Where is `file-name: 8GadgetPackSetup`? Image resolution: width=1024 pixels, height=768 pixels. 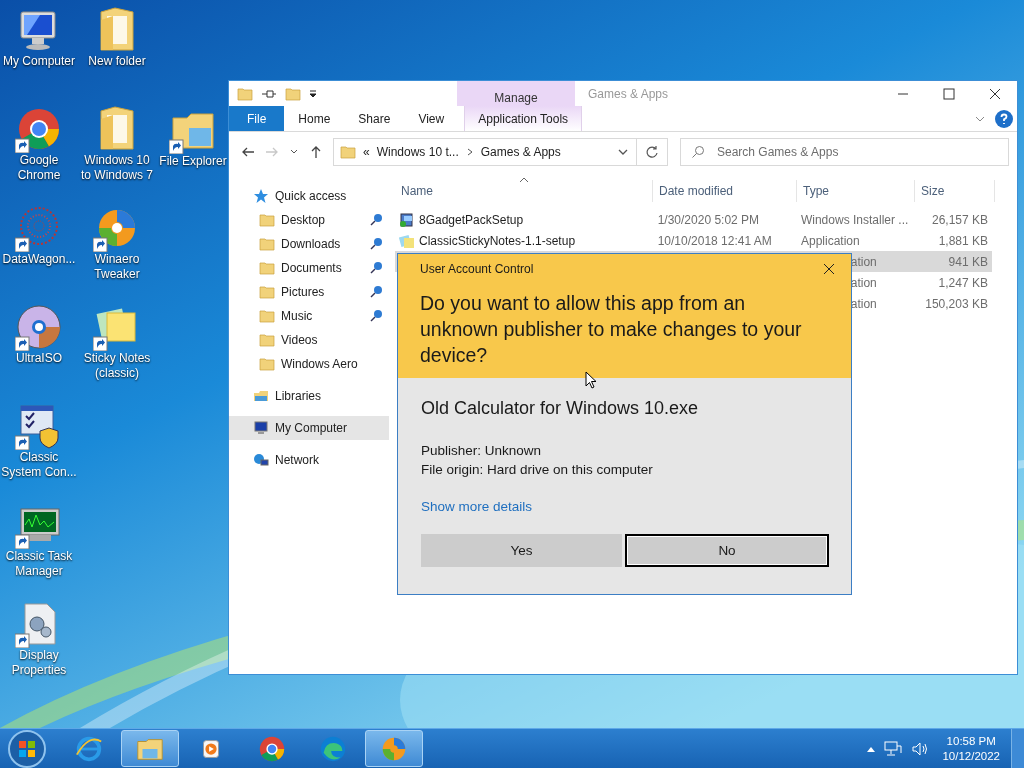 file-name: 8GadgetPackSetup is located at coordinates (471, 219).